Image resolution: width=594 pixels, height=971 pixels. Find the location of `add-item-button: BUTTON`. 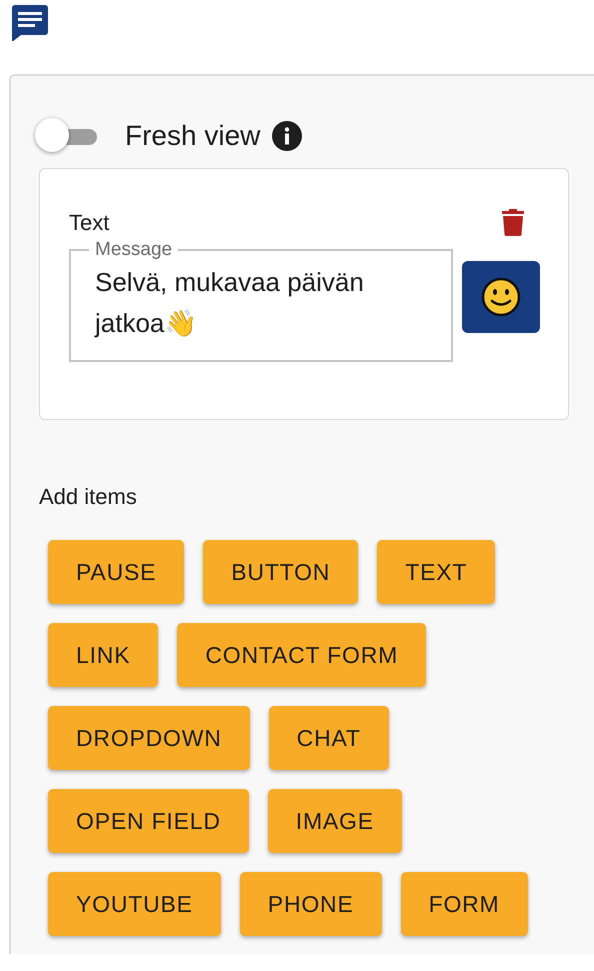

add-item-button: BUTTON is located at coordinates (280, 572).